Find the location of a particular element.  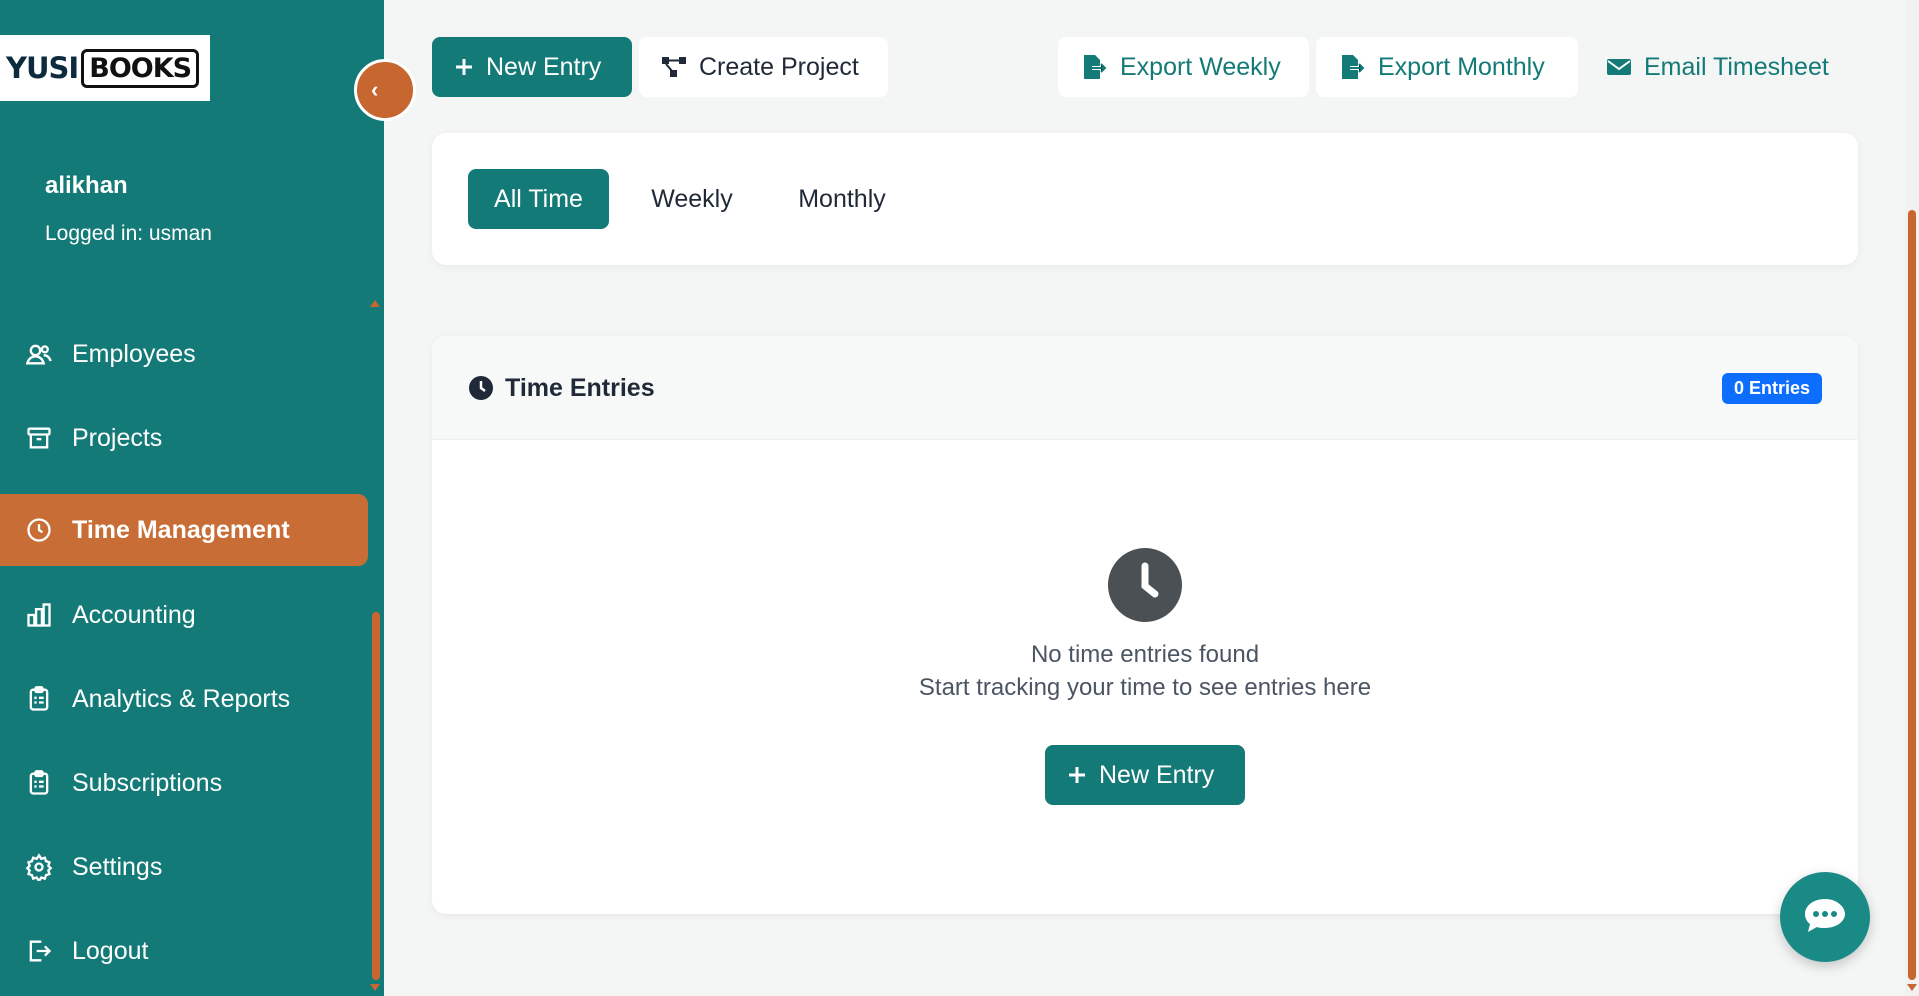

sidebar-item-subscriptions: Subscriptions is located at coordinates (184, 783).